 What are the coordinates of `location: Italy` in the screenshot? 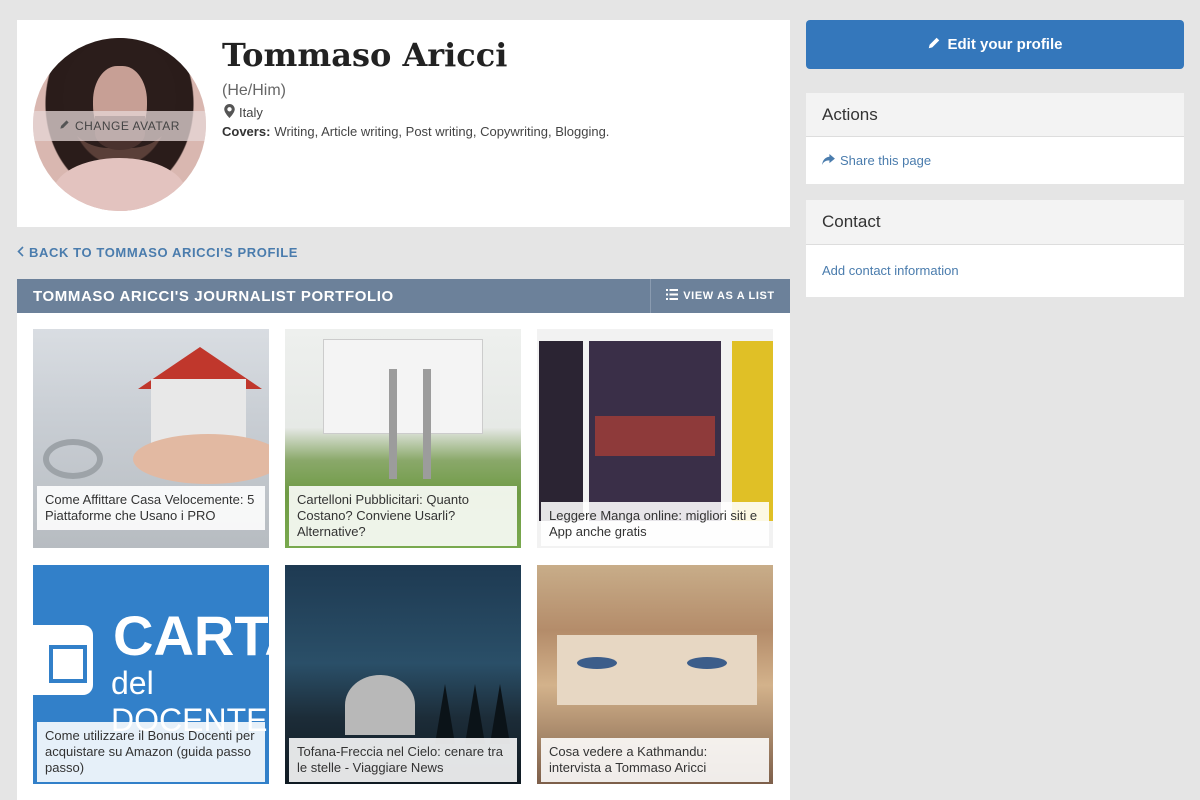 It's located at (243, 112).